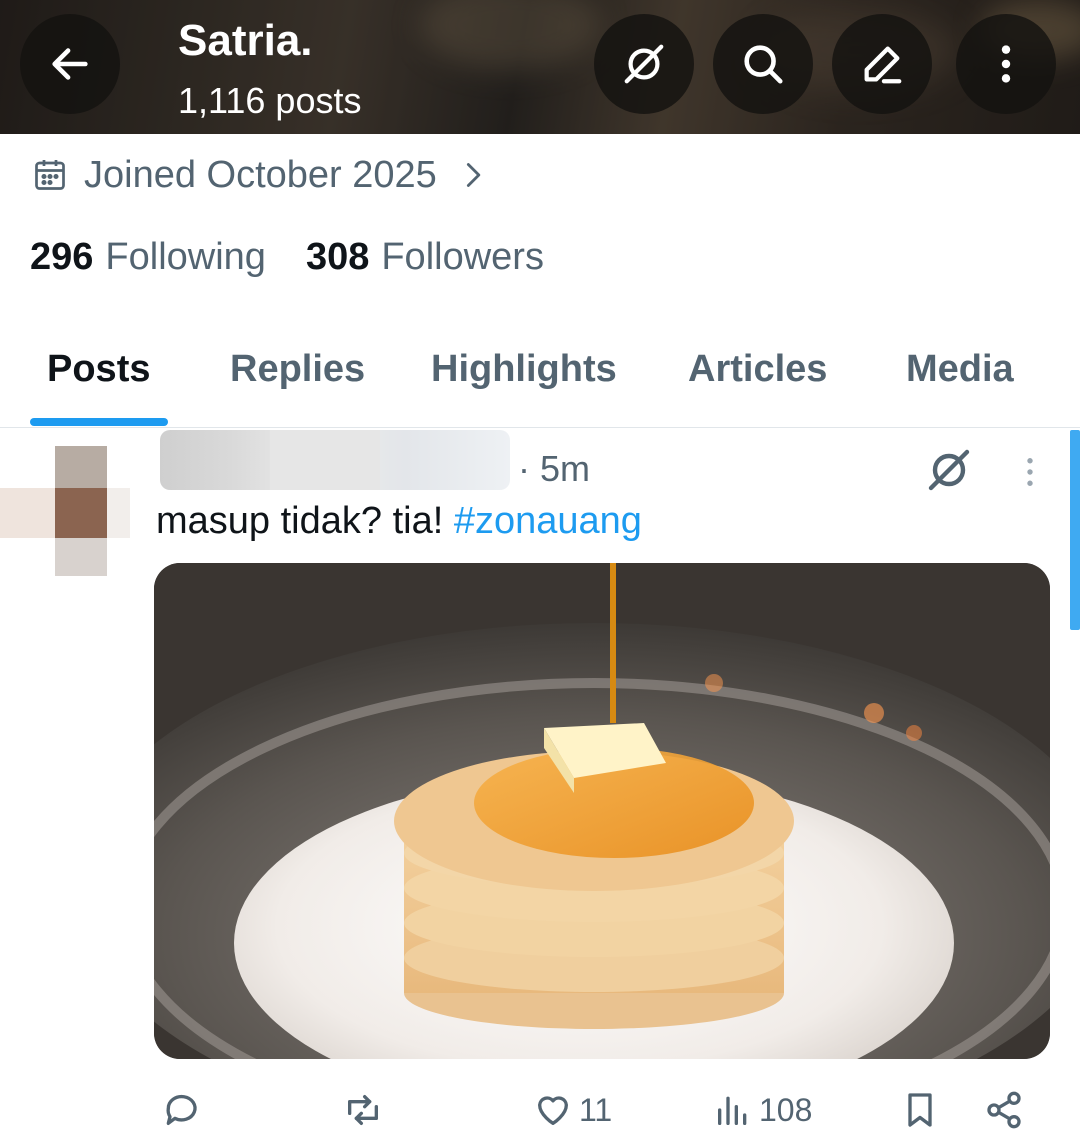  Describe the element at coordinates (270, 100) in the screenshot. I see `post-count: 1,116 posts` at that location.